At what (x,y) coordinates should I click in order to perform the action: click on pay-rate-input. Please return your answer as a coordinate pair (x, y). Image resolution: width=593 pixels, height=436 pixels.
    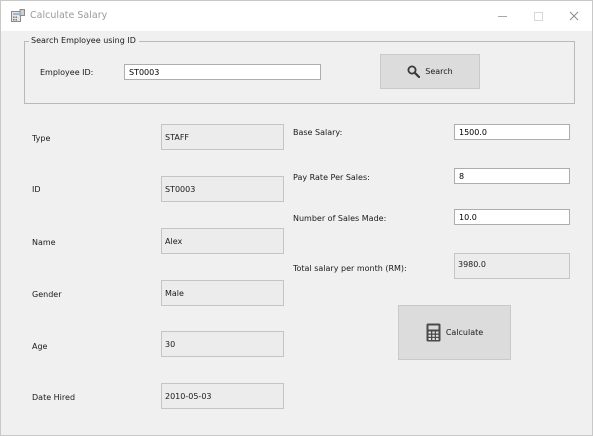
    Looking at the image, I should click on (512, 176).